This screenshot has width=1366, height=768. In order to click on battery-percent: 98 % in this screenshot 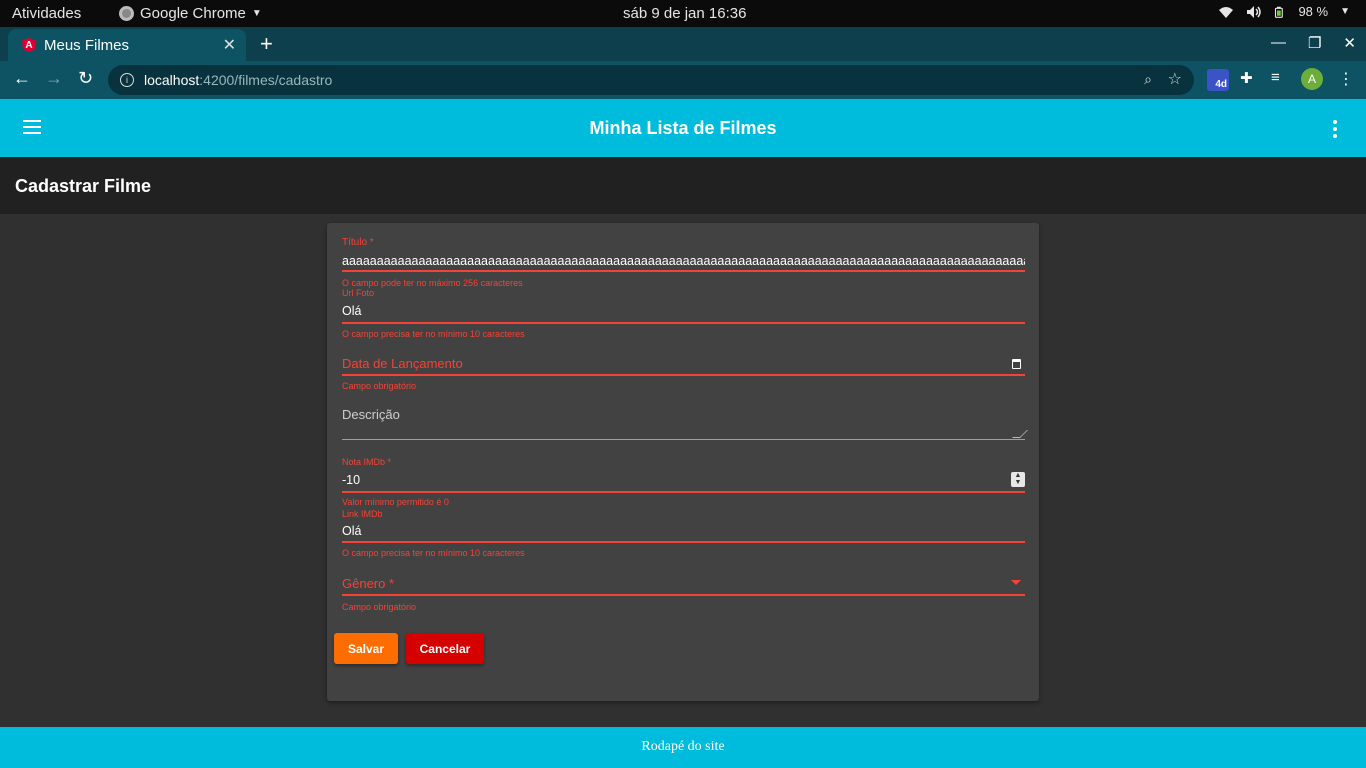, I will do `click(1313, 11)`.